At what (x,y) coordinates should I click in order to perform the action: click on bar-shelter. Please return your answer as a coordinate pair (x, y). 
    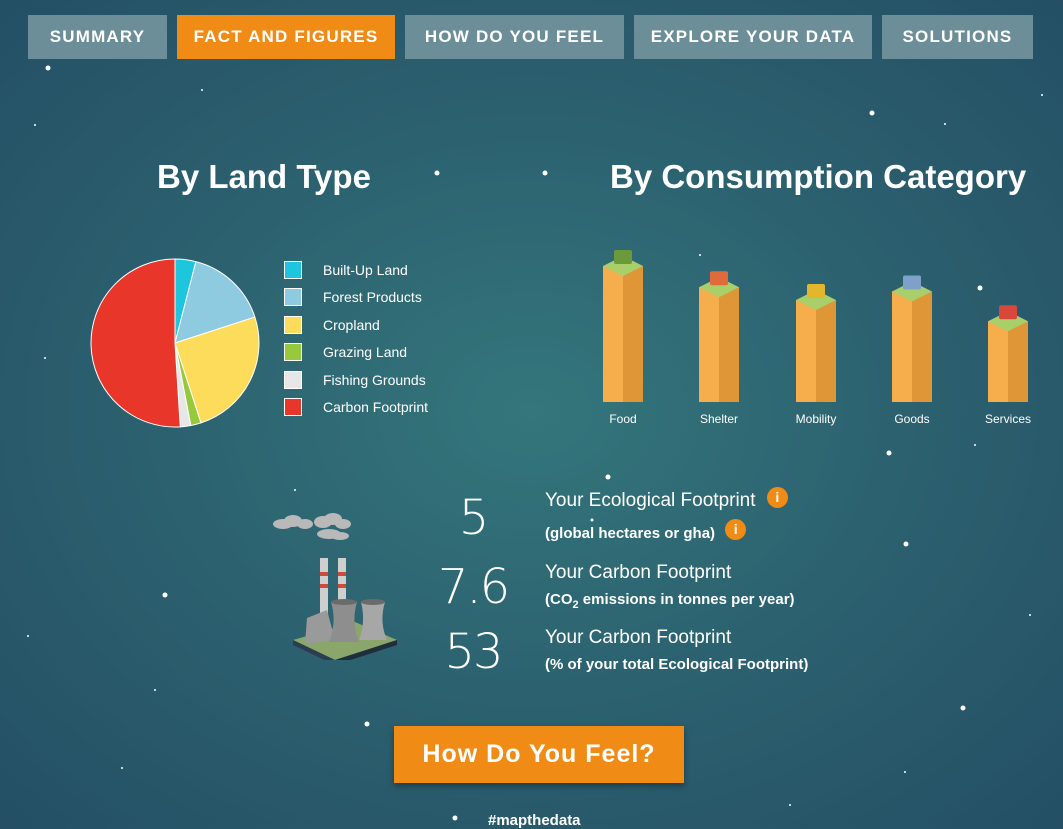
    Looking at the image, I should click on (719, 336).